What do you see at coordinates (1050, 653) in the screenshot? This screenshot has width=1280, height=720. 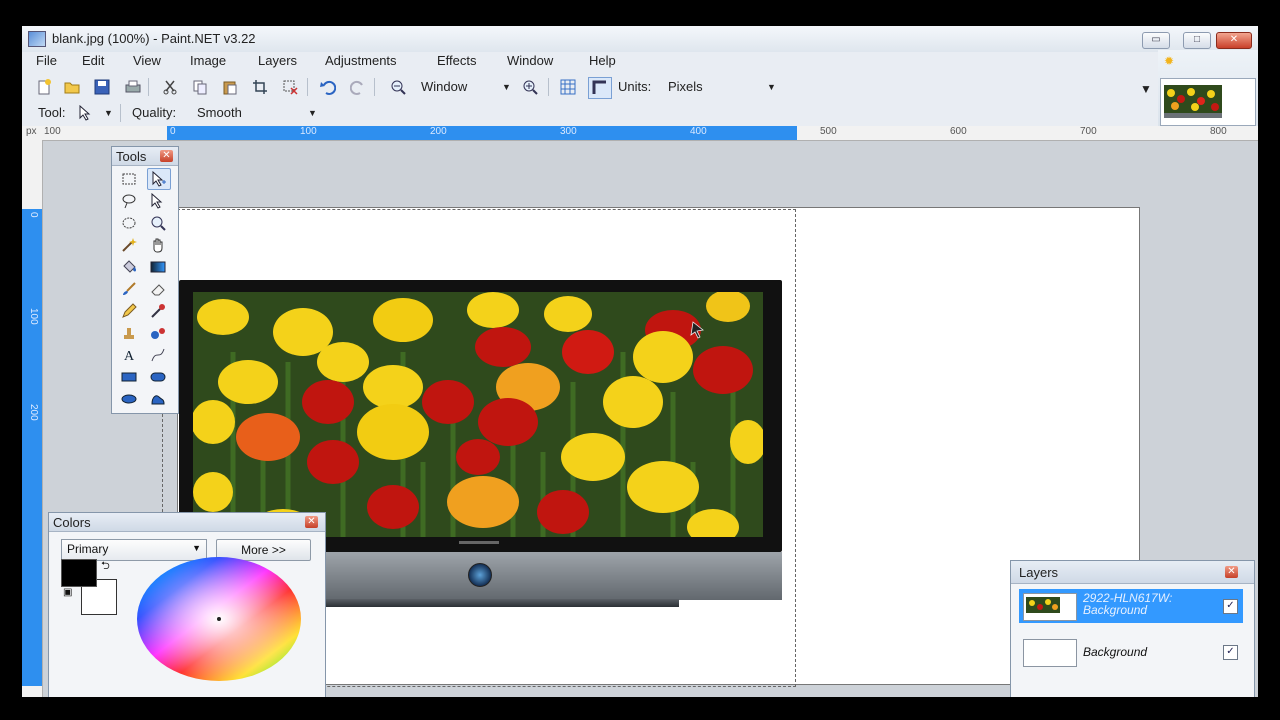 I see `layer-thumbnail` at bounding box center [1050, 653].